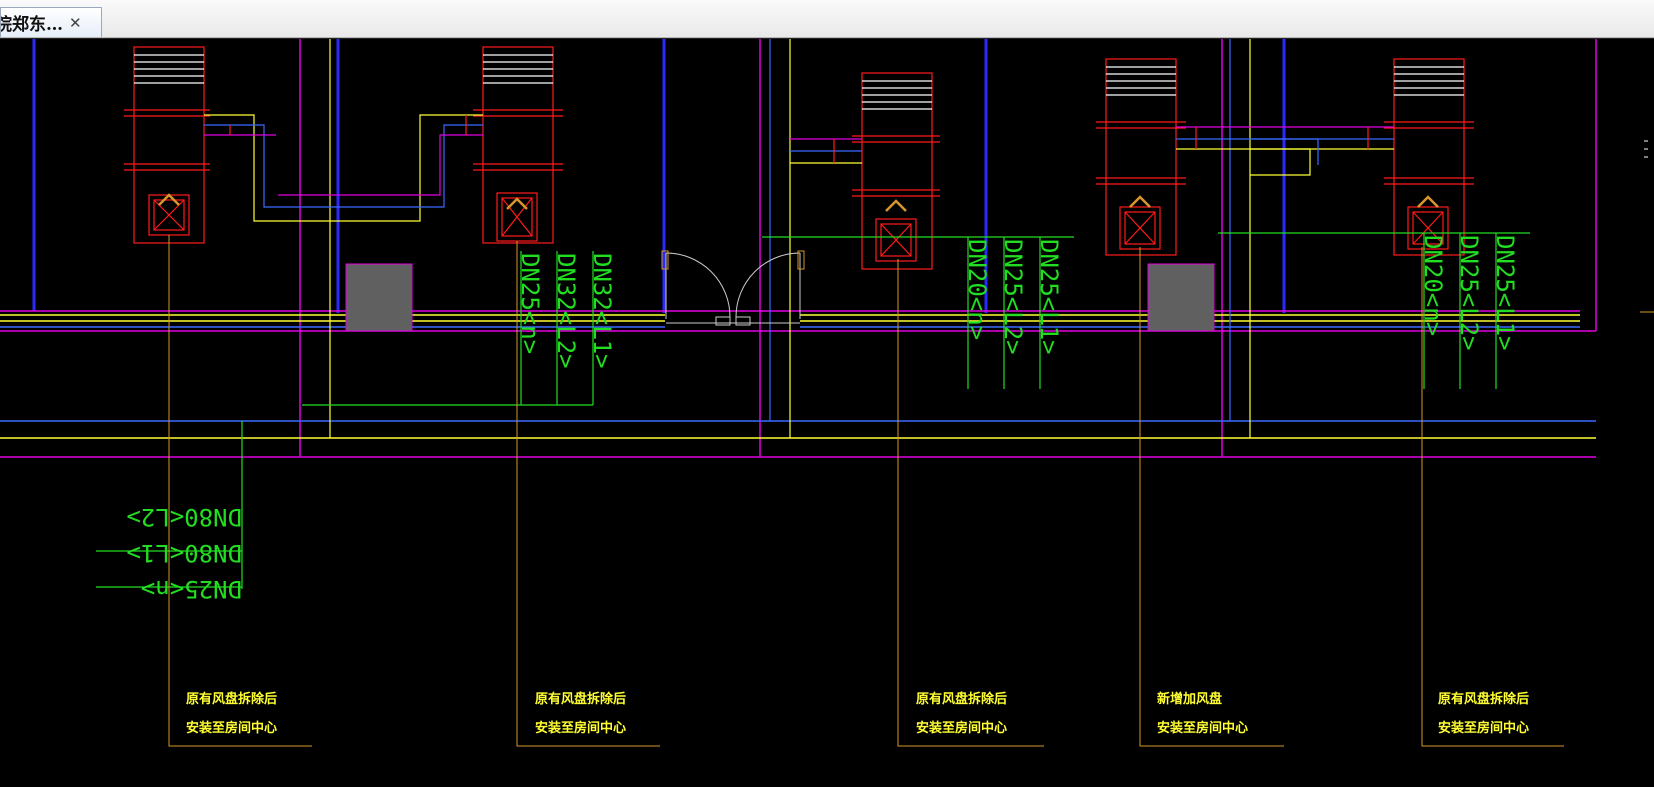 This screenshot has height=787, width=1654. I want to click on pipe-label-unit3-l2: DN25<L2>, so click(1013, 297).